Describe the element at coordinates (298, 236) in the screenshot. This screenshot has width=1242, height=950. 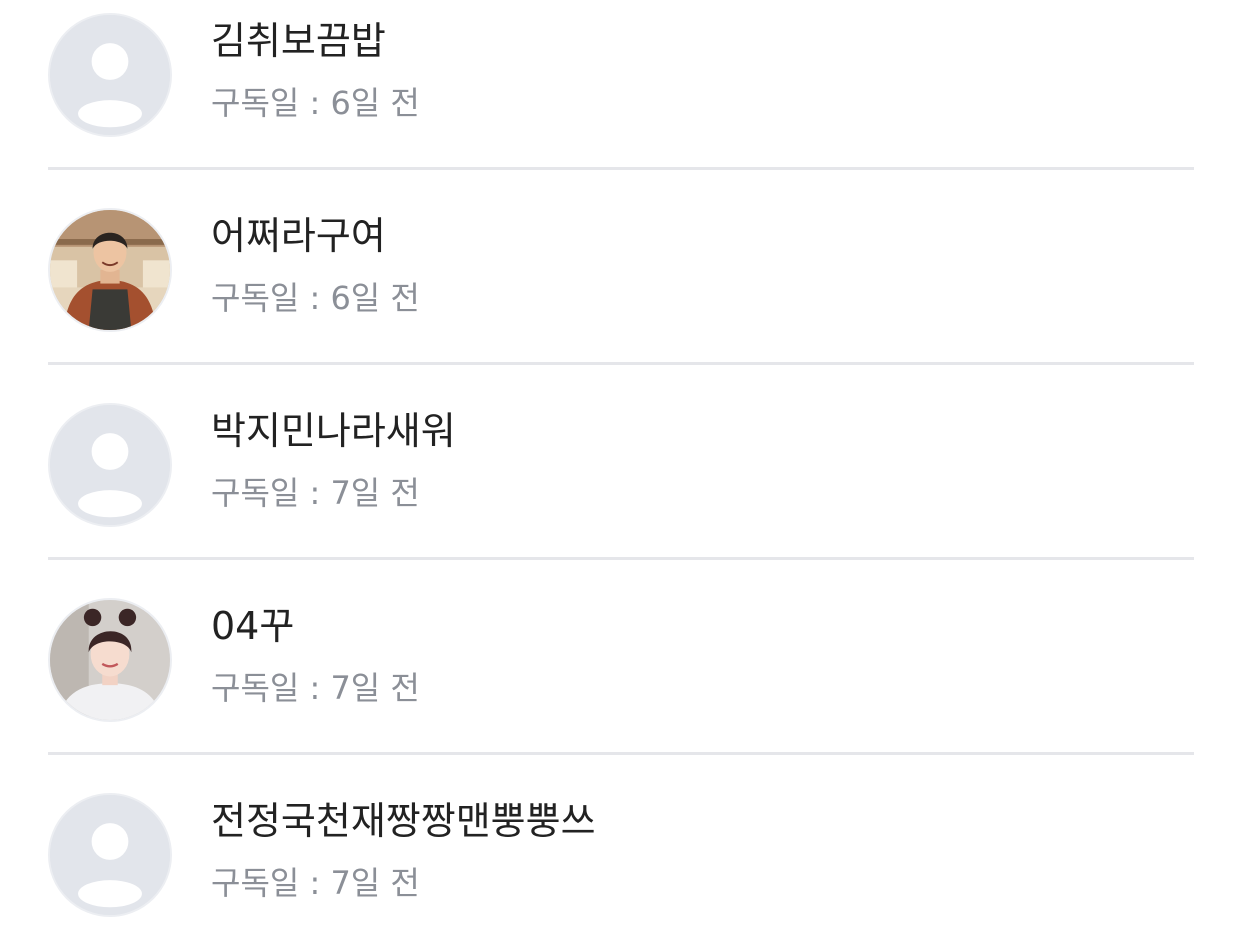
I see `subscriber-name: 어쩌라구여` at that location.